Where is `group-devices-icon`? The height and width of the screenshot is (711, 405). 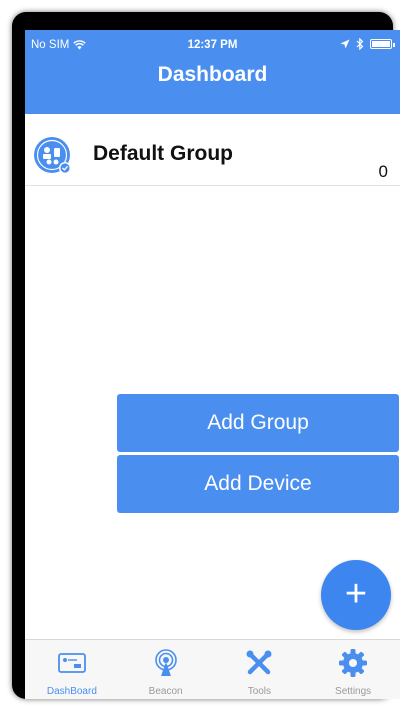 group-devices-icon is located at coordinates (52, 155).